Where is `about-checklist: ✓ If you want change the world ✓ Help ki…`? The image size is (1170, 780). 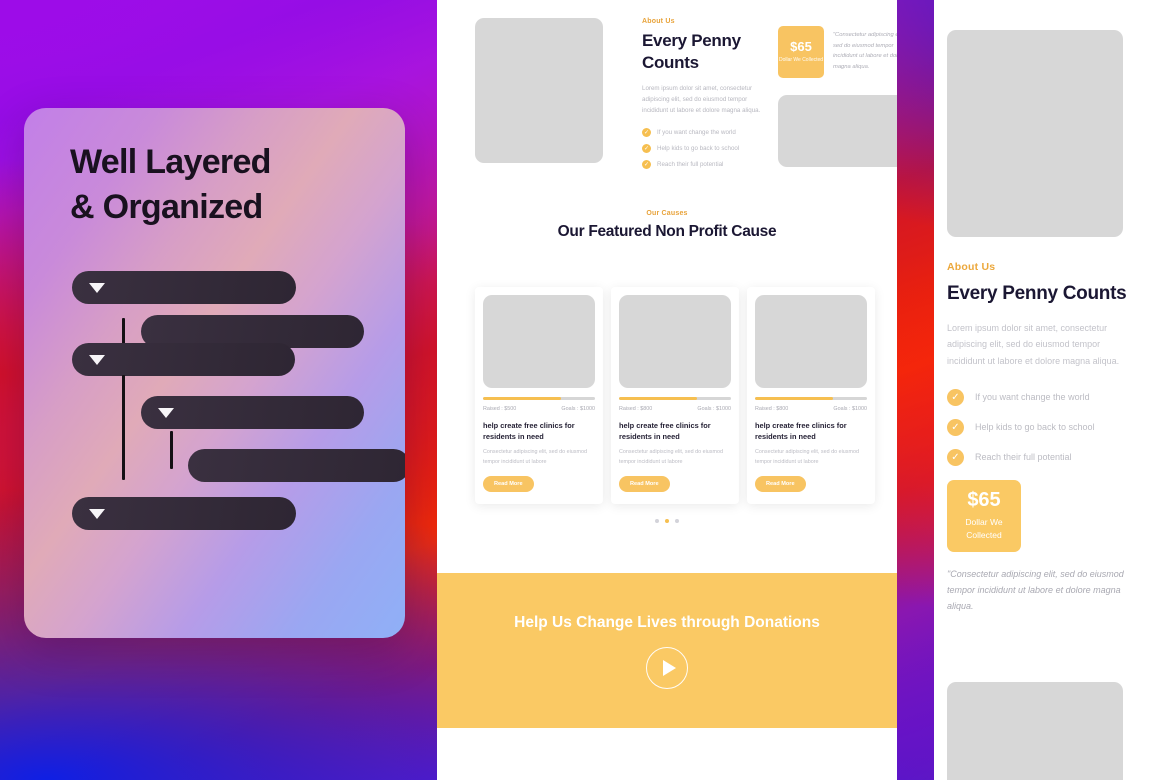
about-checklist: ✓ If you want change the world ✓ Help ki… is located at coordinates (703, 149).